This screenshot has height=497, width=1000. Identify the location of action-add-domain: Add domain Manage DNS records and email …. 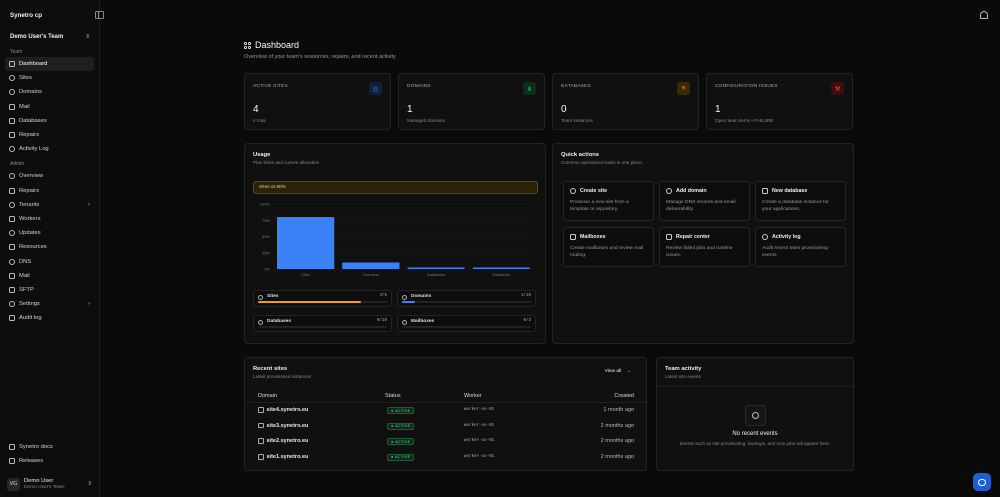
(704, 201).